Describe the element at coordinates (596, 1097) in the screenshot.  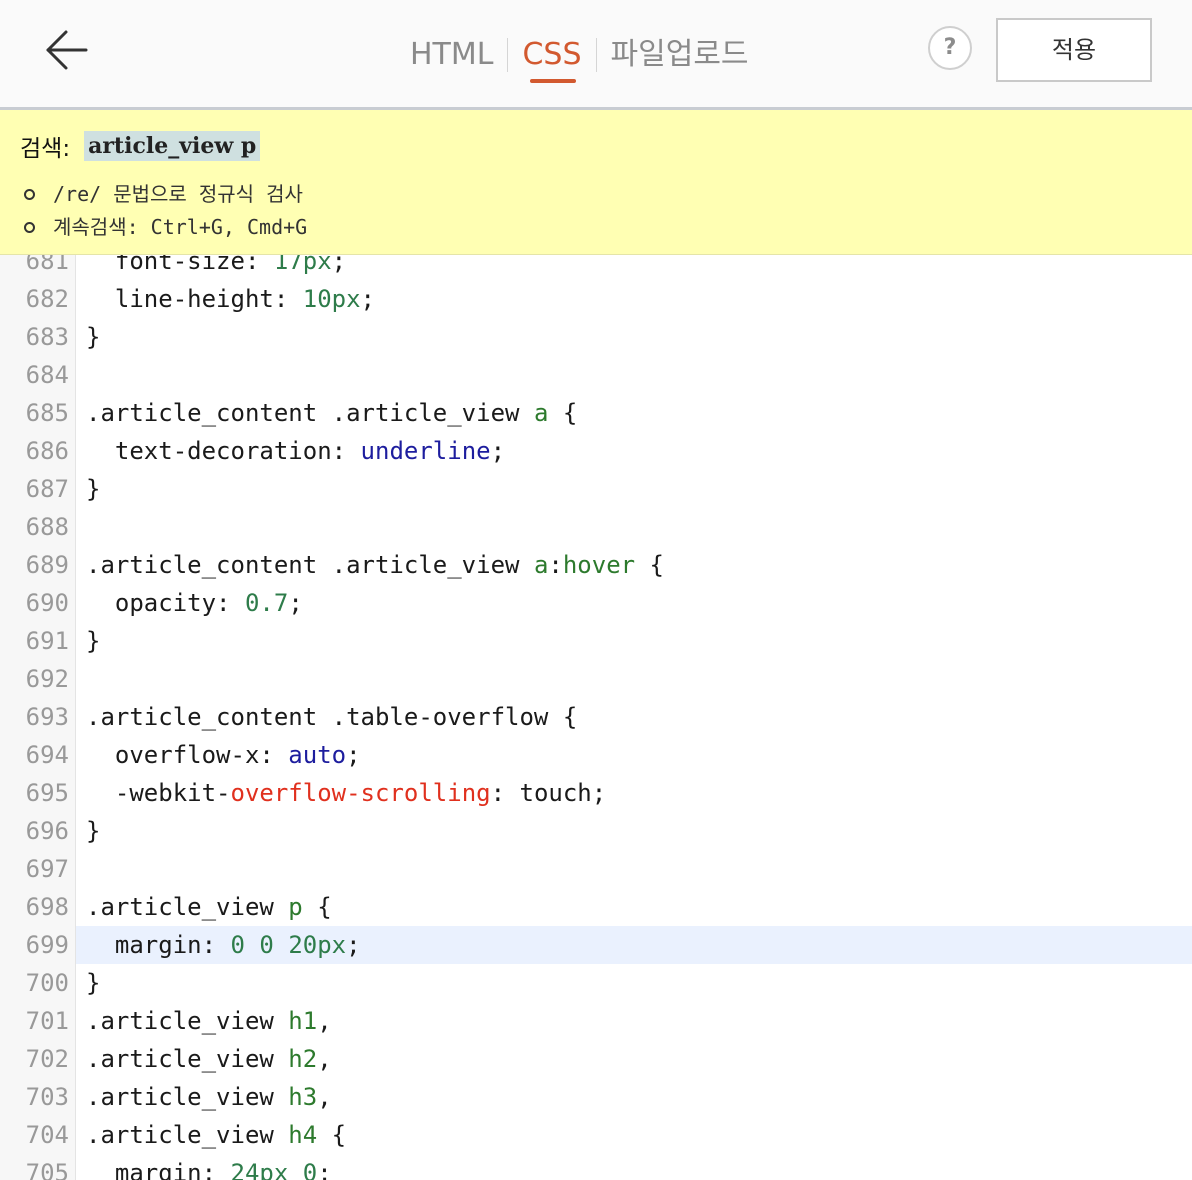
I see `code-line: 703 .article_view h3,` at that location.